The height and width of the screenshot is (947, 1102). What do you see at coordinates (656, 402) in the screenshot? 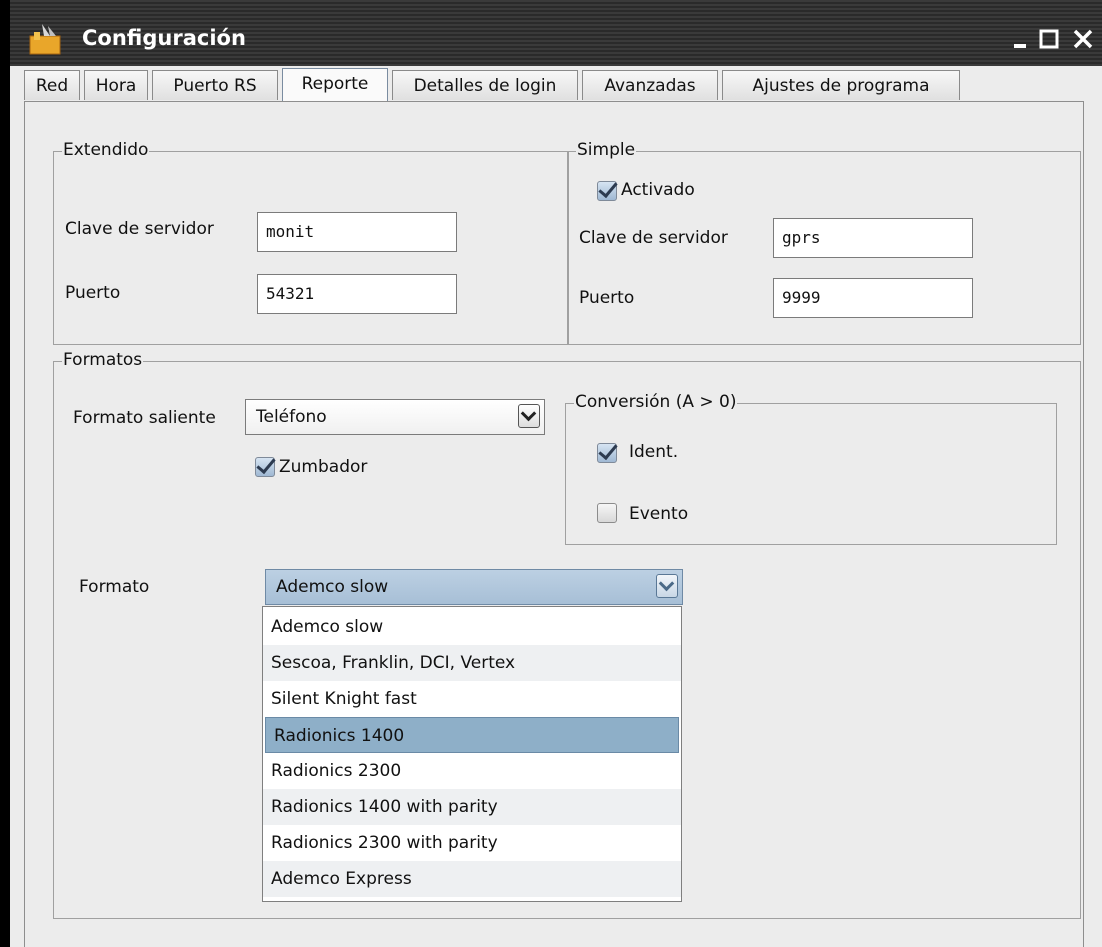
I see `conversion-legend: Conversión (A > 0)` at bounding box center [656, 402].